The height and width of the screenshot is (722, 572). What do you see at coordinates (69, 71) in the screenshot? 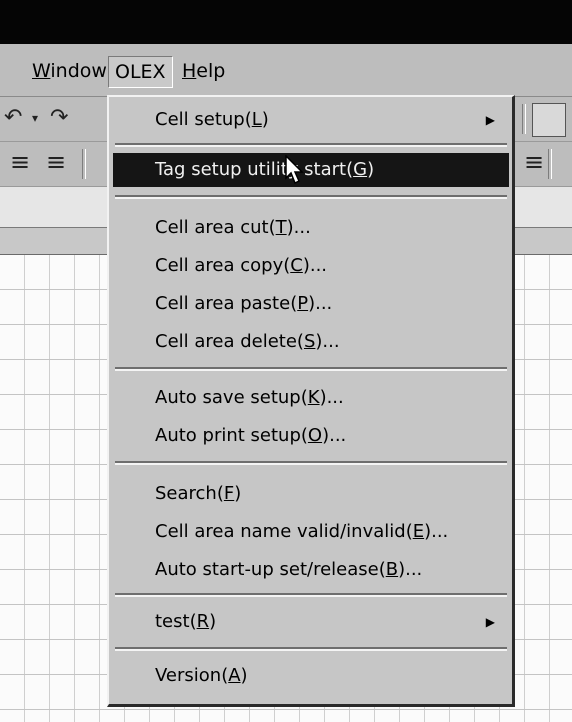
I see `menu-window: Window` at bounding box center [69, 71].